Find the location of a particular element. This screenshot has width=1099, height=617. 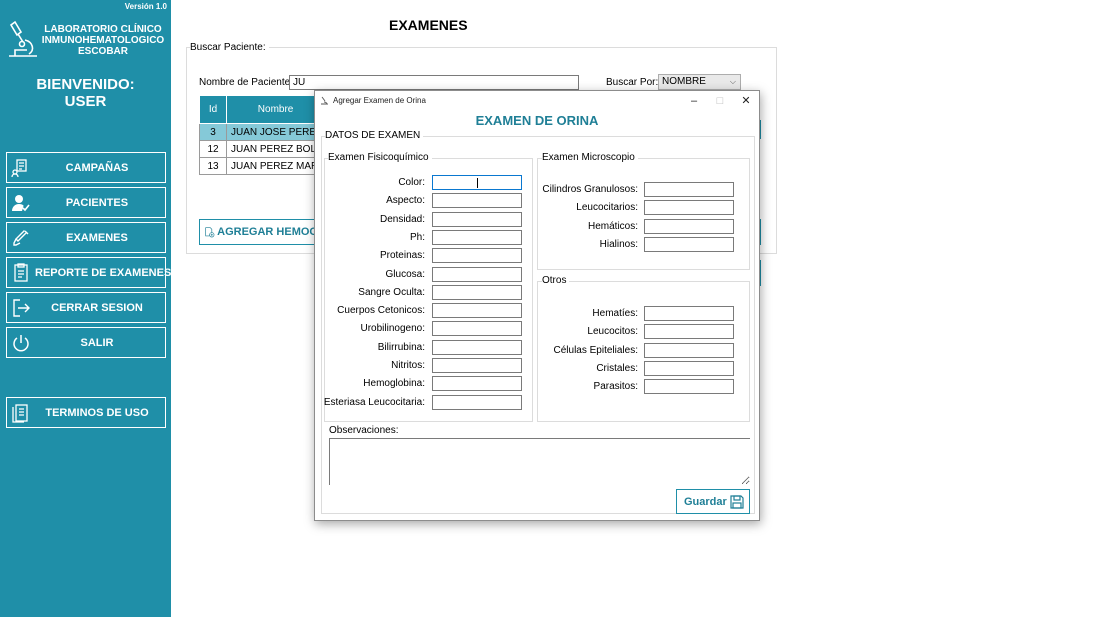

nav-label: CERRAR SESION is located at coordinates (97, 307).